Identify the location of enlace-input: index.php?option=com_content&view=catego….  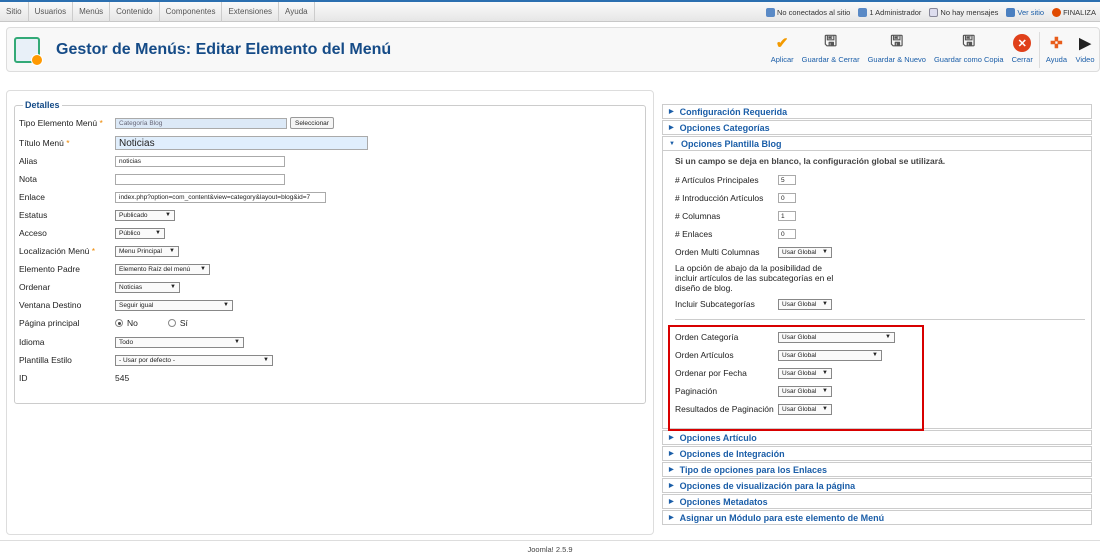
(220, 197).